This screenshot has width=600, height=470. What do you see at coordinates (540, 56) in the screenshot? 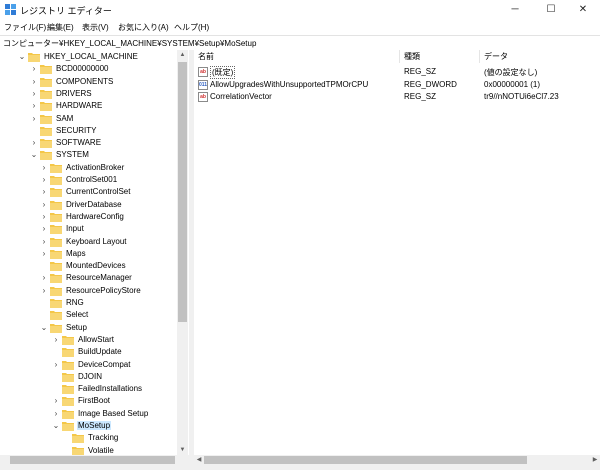
I see `column-header-data: データ` at bounding box center [540, 56].